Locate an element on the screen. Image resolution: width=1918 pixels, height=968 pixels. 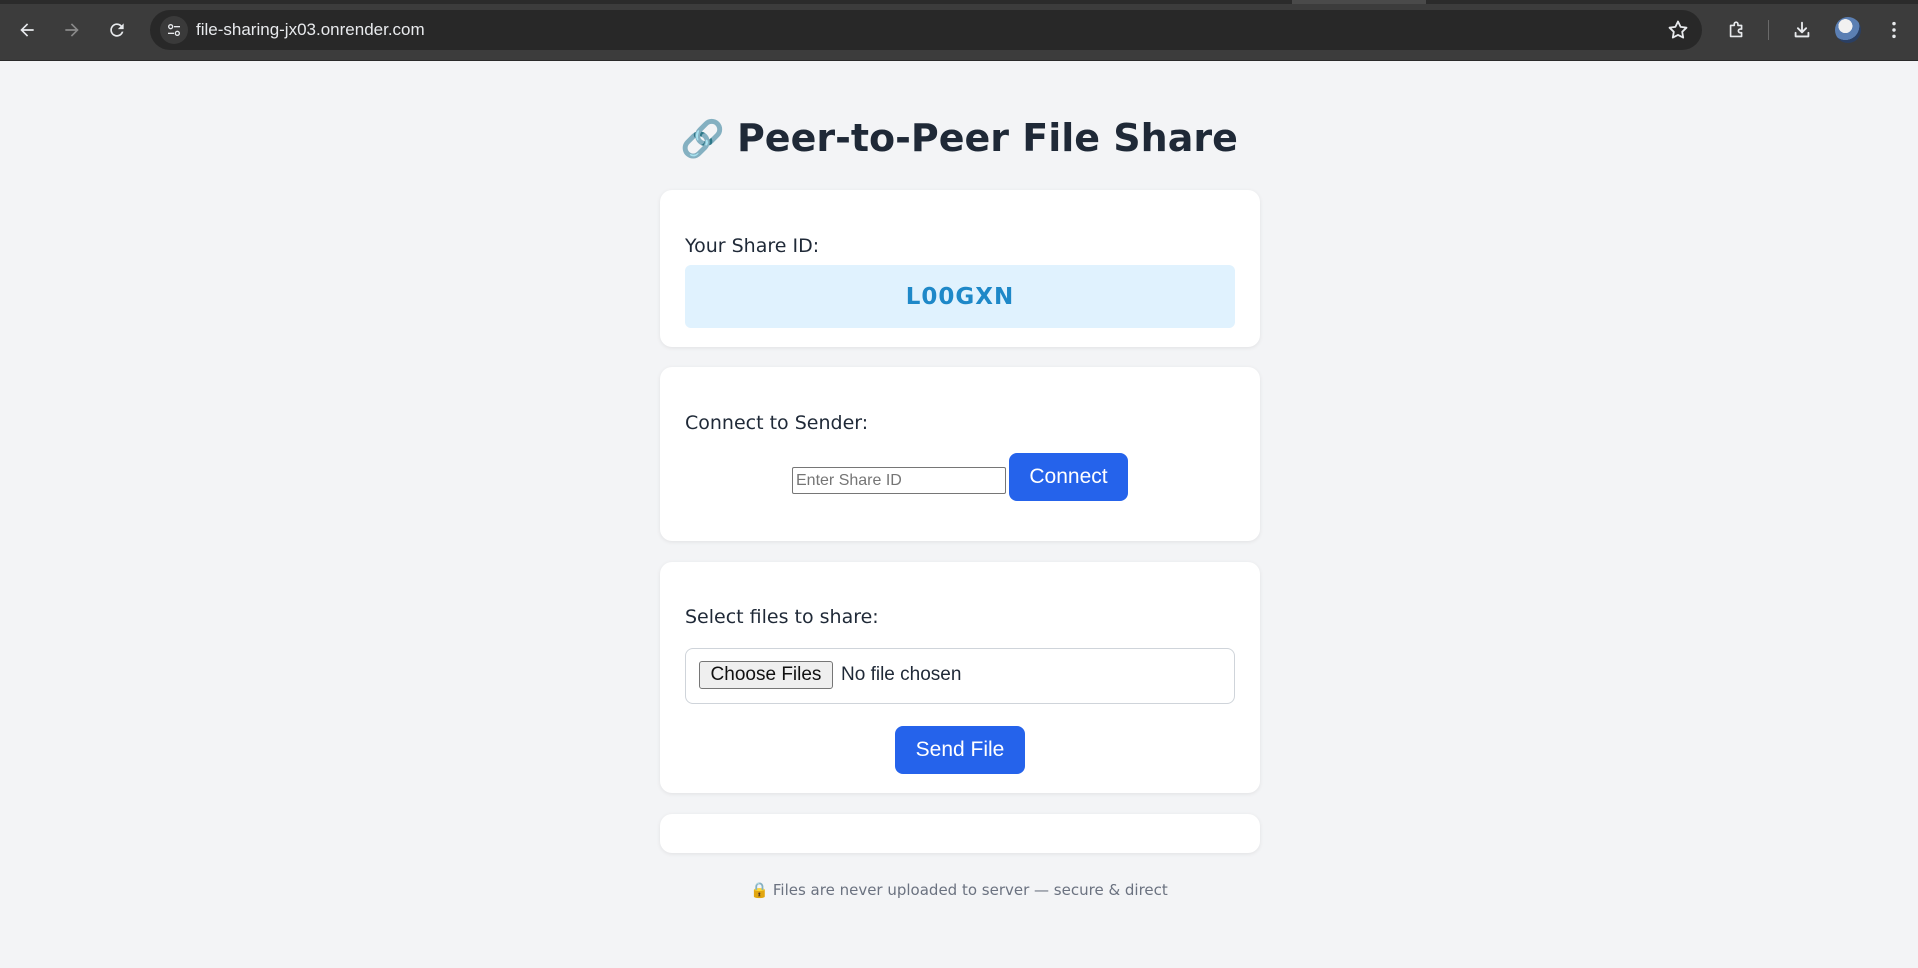
puzzle-icon is located at coordinates (1736, 29).